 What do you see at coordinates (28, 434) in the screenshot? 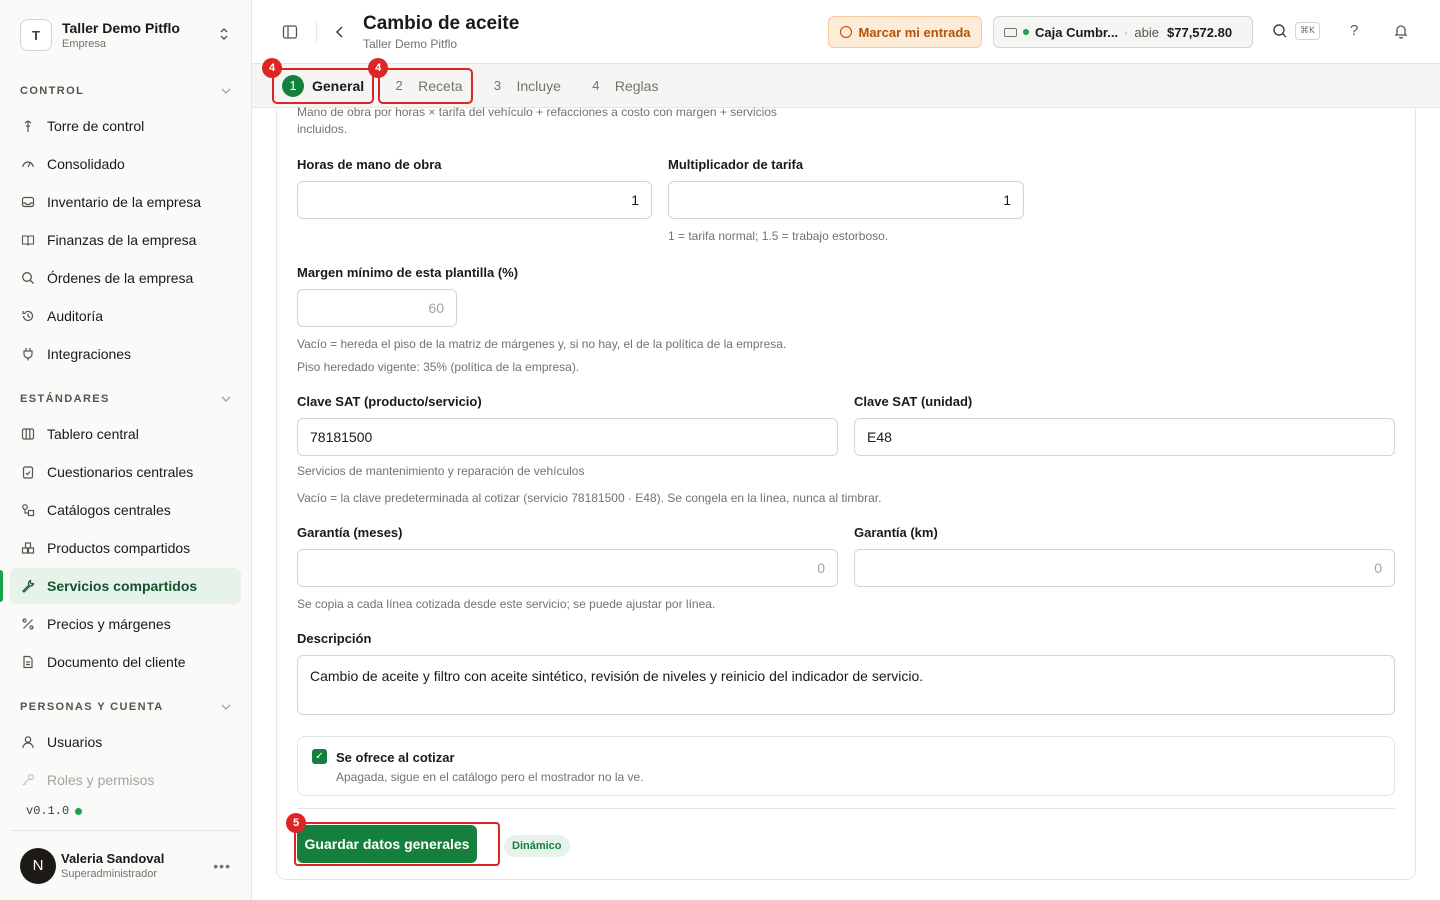
I see `columns-icon` at bounding box center [28, 434].